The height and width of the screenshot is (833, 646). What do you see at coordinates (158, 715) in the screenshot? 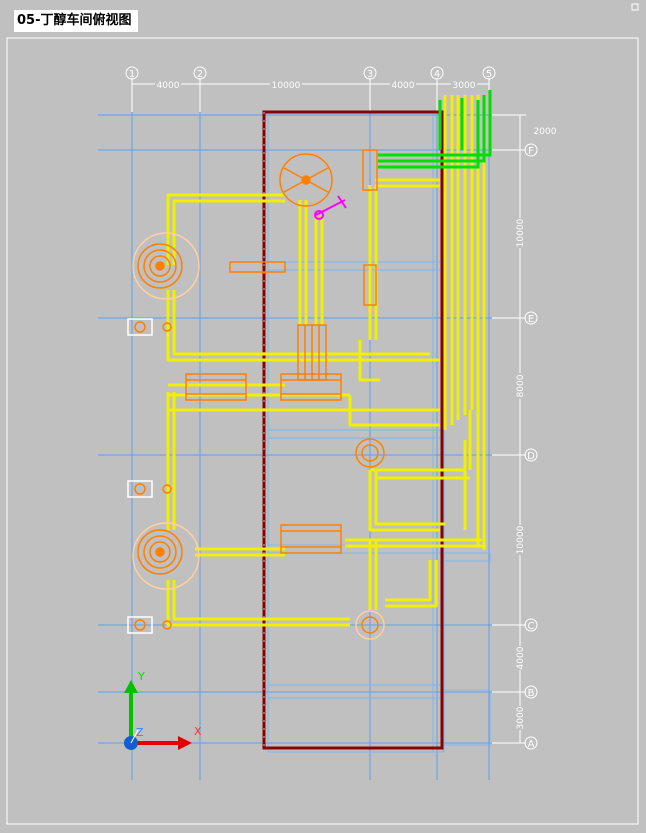
I see `ucs-icon` at bounding box center [158, 715].